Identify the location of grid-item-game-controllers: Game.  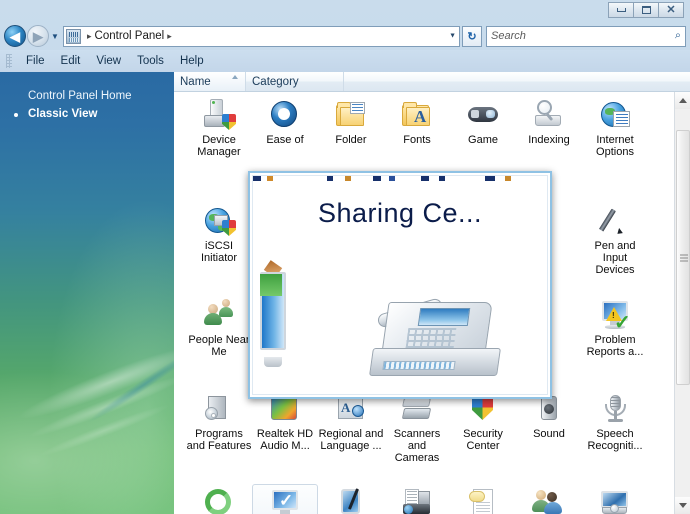
(483, 122).